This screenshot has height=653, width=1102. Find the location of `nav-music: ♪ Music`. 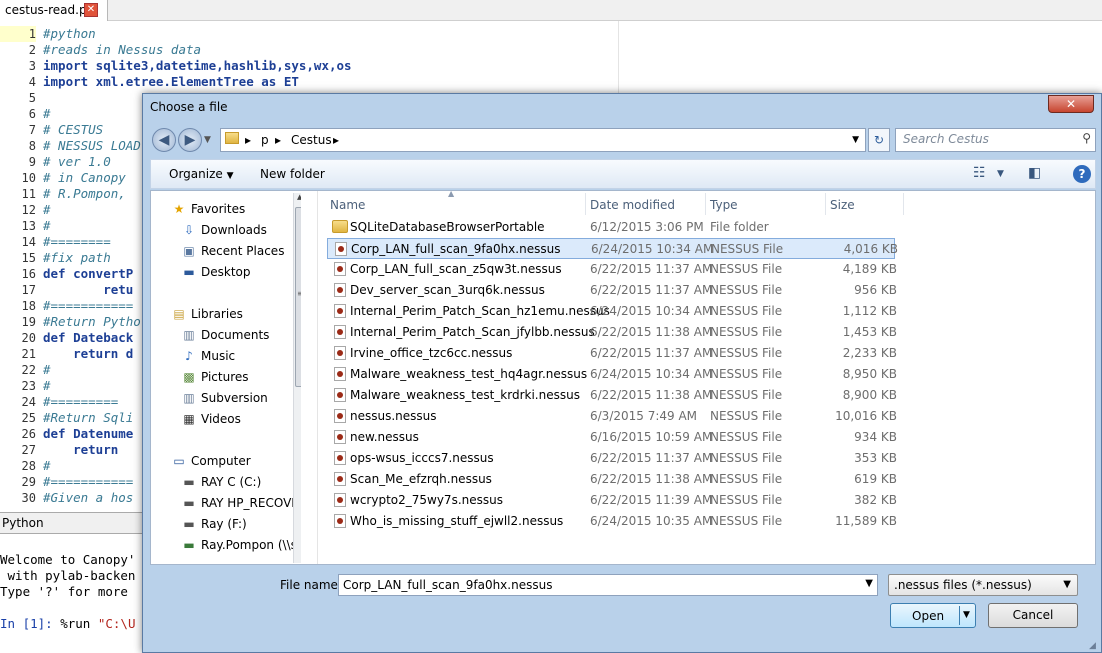

nav-music: ♪ Music is located at coordinates (208, 356).